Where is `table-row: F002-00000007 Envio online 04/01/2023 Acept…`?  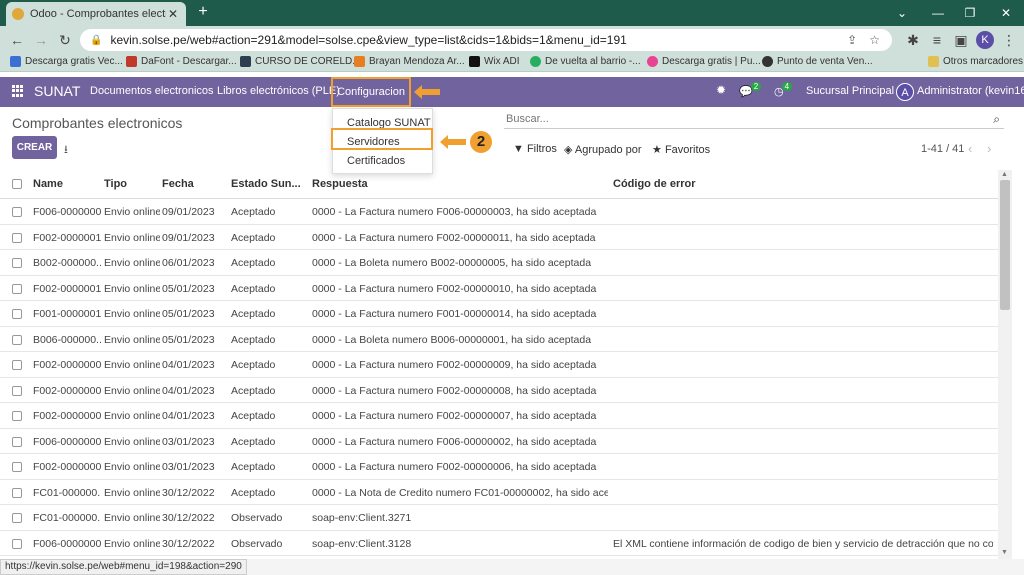
table-row: F002-00000007 Envio online 04/01/2023 Acept… is located at coordinates (499, 416).